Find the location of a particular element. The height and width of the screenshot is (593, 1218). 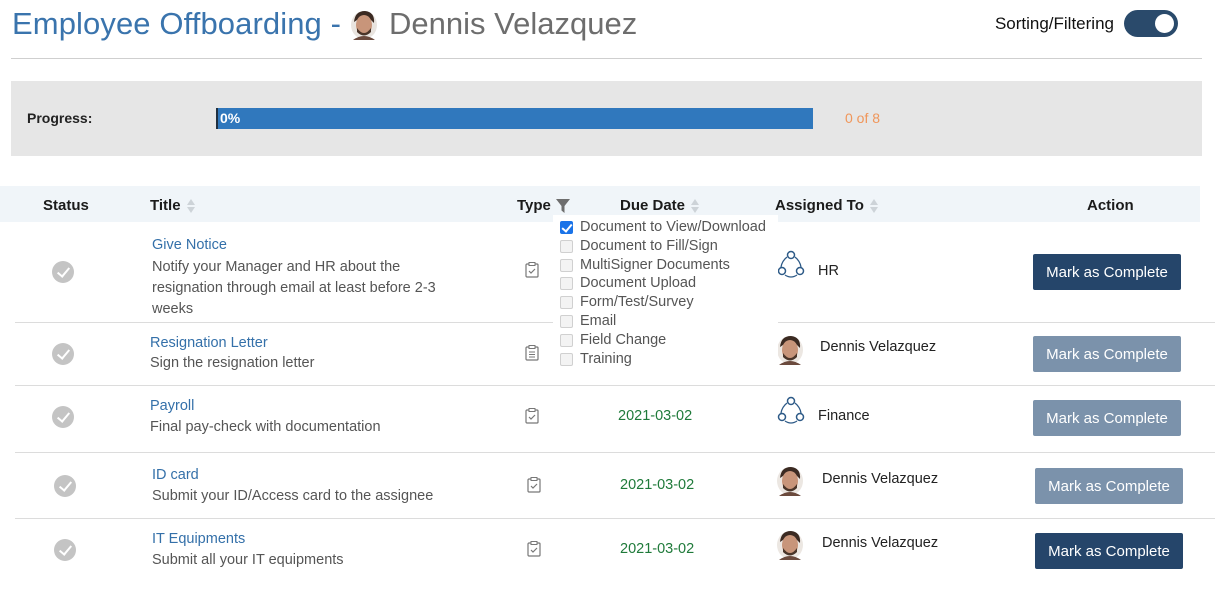

filter-option-label: Training is located at coordinates (606, 359).